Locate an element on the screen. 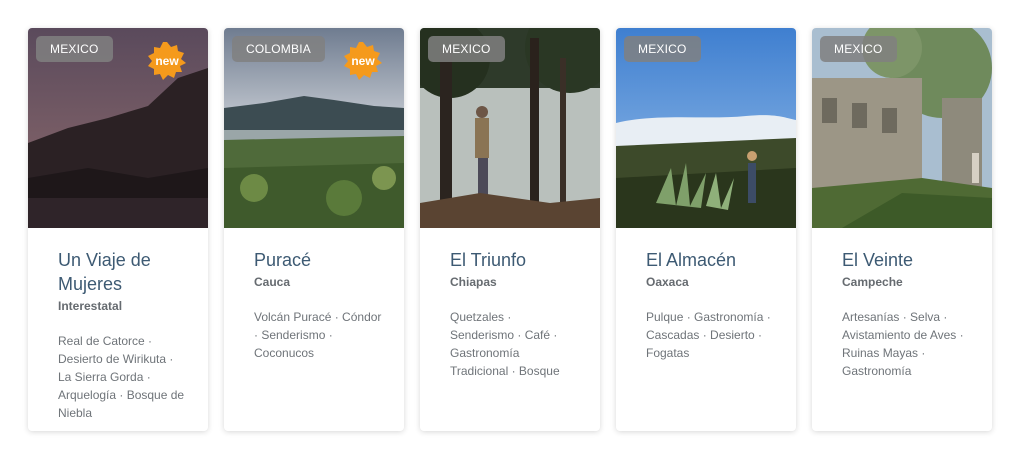  country-chip: COLOMBIA is located at coordinates (278, 49).